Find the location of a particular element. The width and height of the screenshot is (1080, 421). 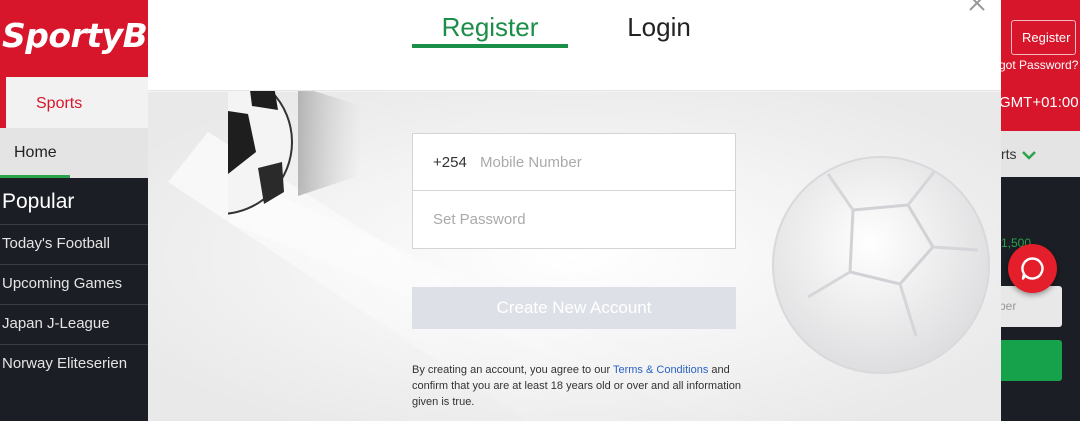

tab-register-label: Register is located at coordinates (490, 27).